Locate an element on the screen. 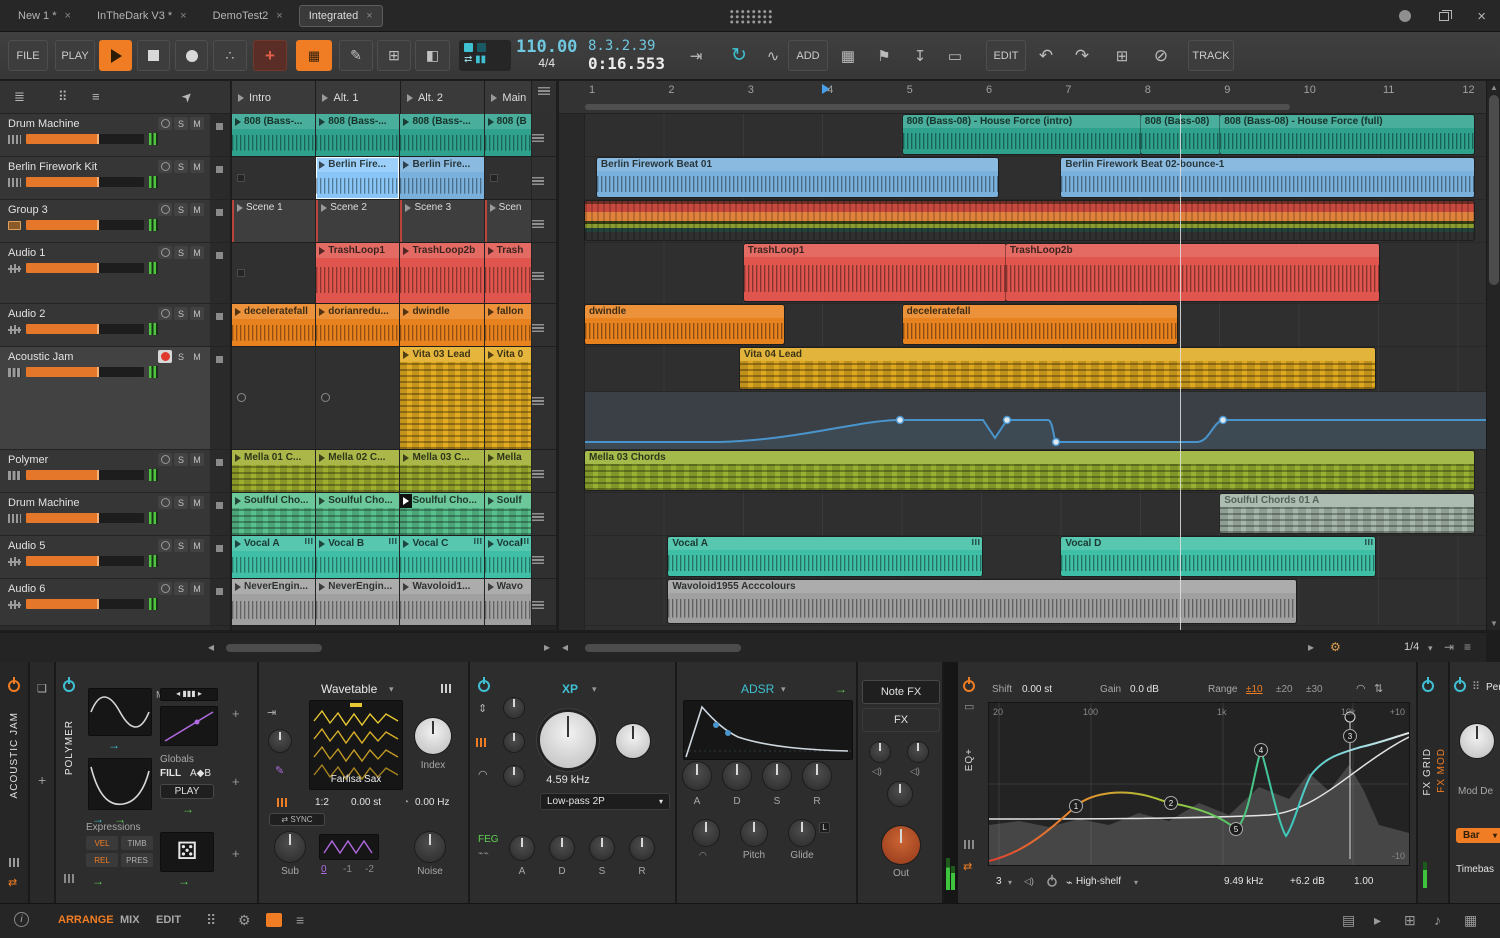 Image resolution: width=1500 pixels, height=938 pixels. add-device-button: + is located at coordinates (42, 780).